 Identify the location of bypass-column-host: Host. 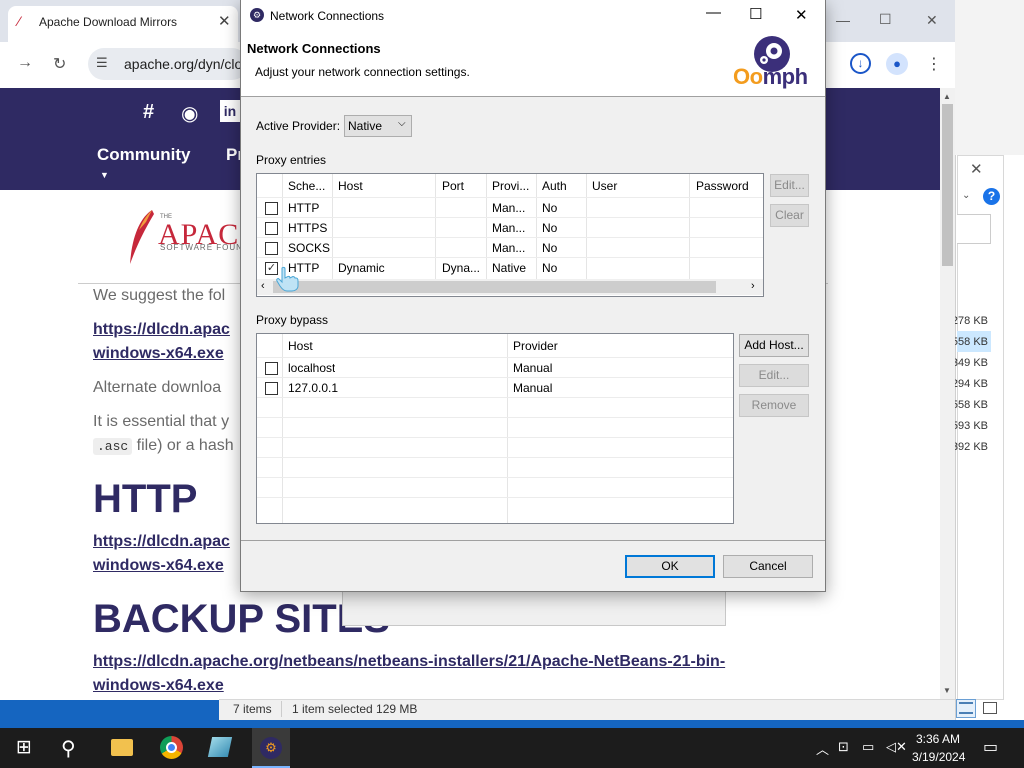
(300, 346).